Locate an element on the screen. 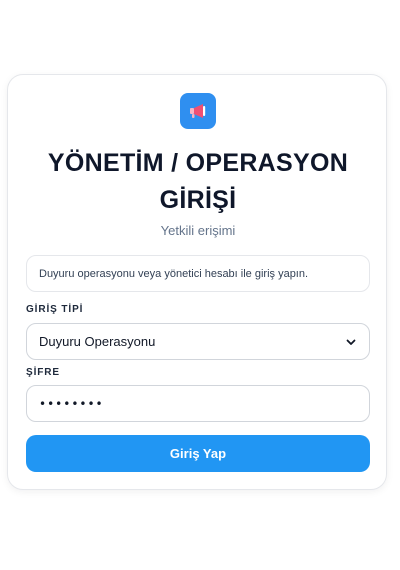 The width and height of the screenshot is (400, 570). page-title: YÖNETİM / OPERASYON GİRİŞİ is located at coordinates (198, 182).